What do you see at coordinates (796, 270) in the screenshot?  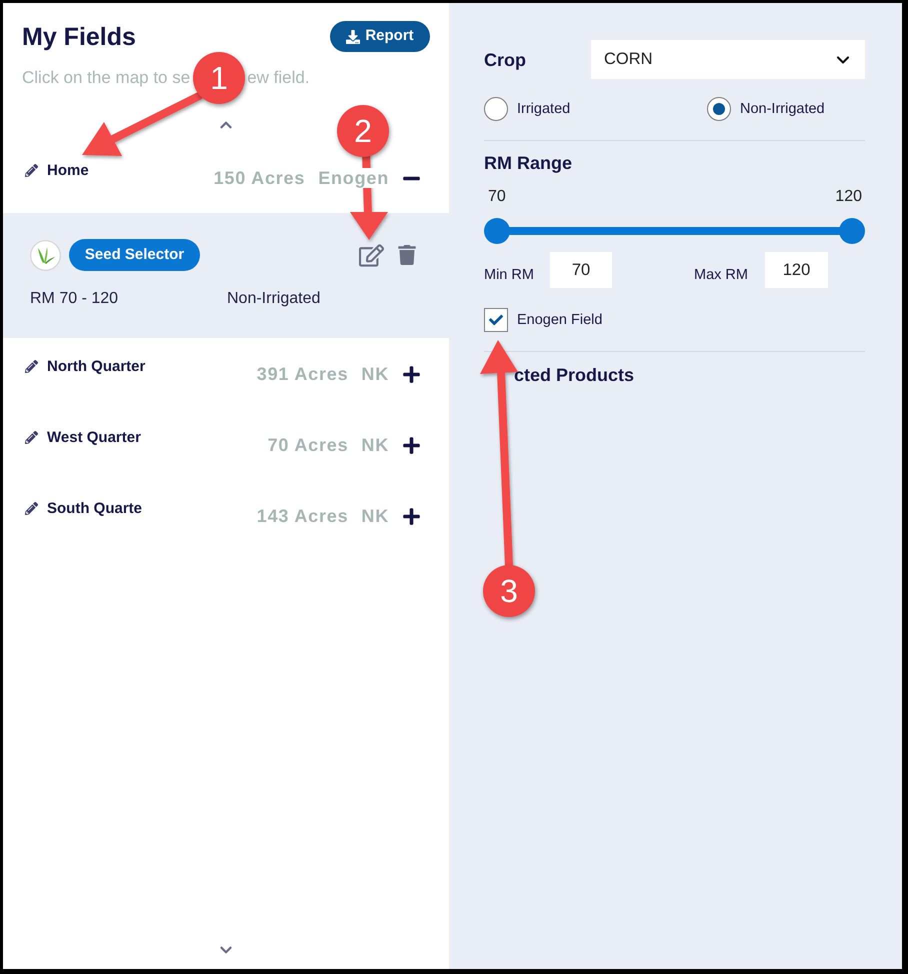 I see `max-rm-input: 120` at bounding box center [796, 270].